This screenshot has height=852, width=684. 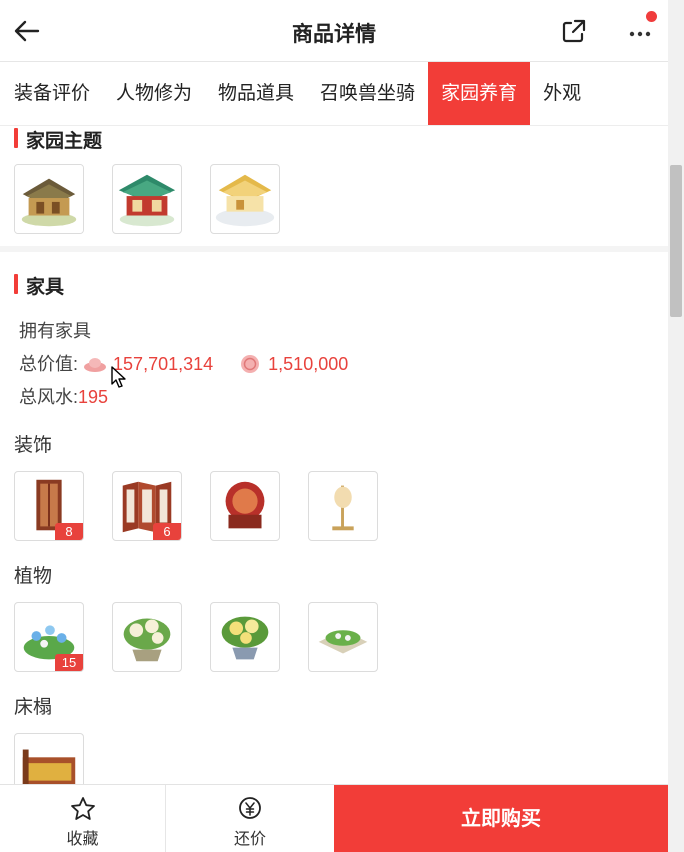 What do you see at coordinates (69, 662) in the screenshot?
I see `quantity-badge: 15` at bounding box center [69, 662].